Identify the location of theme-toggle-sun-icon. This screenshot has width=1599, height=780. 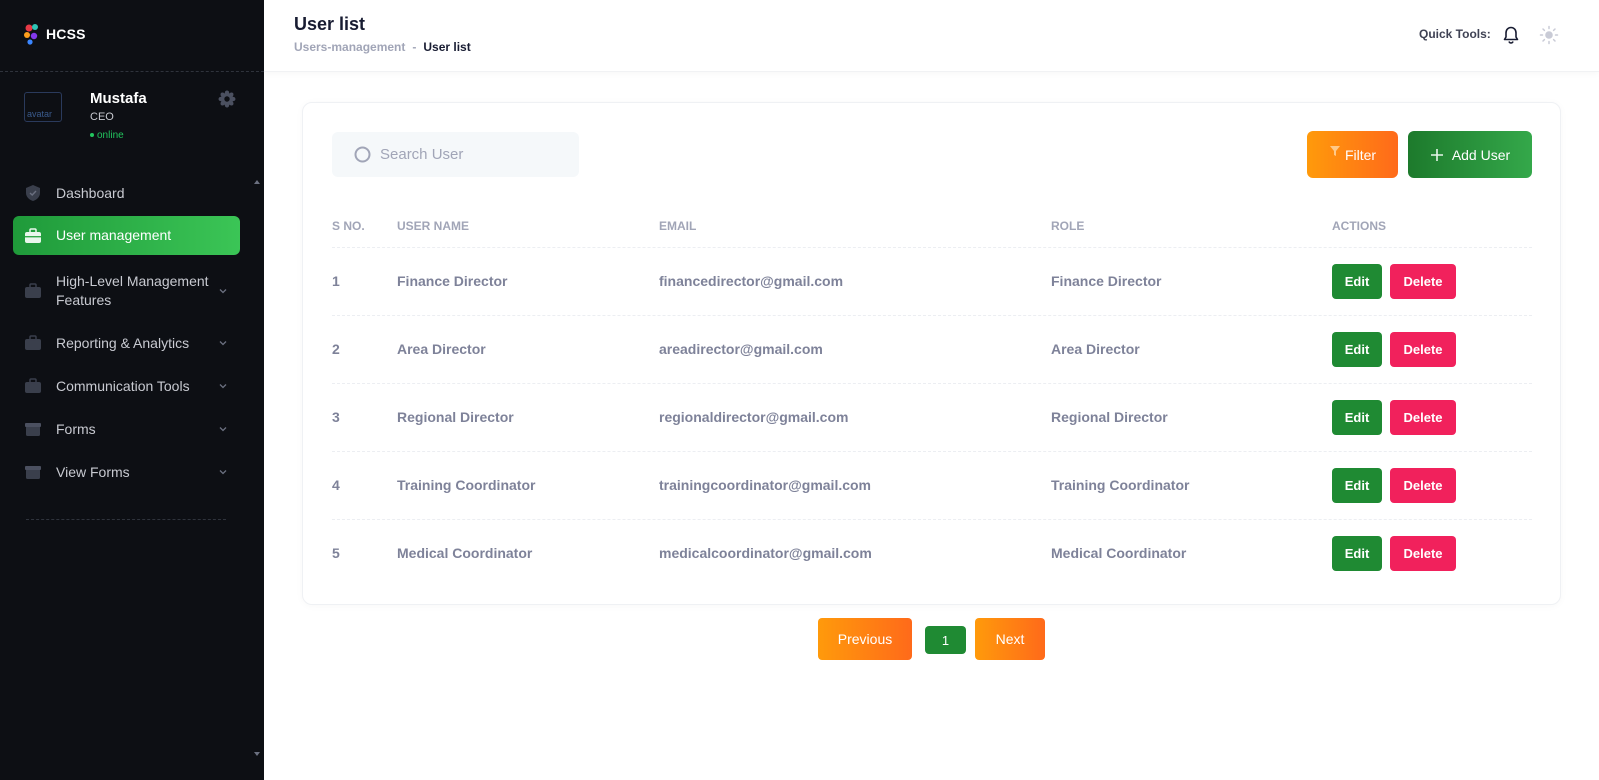
(1549, 35).